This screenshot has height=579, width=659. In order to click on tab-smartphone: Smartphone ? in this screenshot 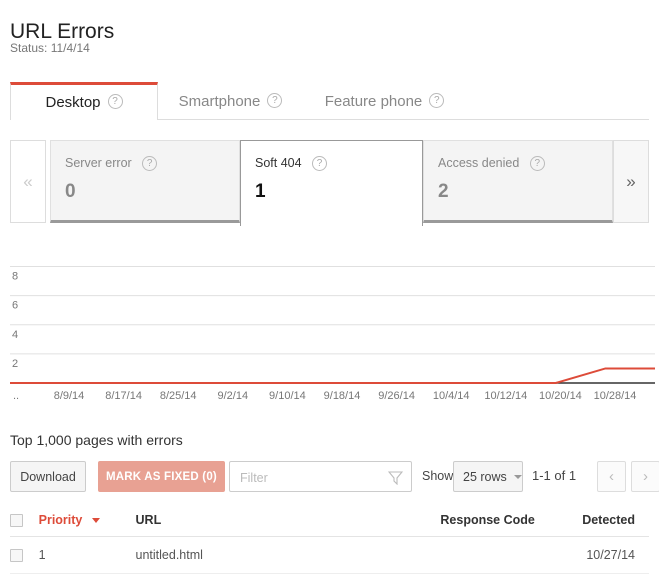, I will do `click(230, 101)`.